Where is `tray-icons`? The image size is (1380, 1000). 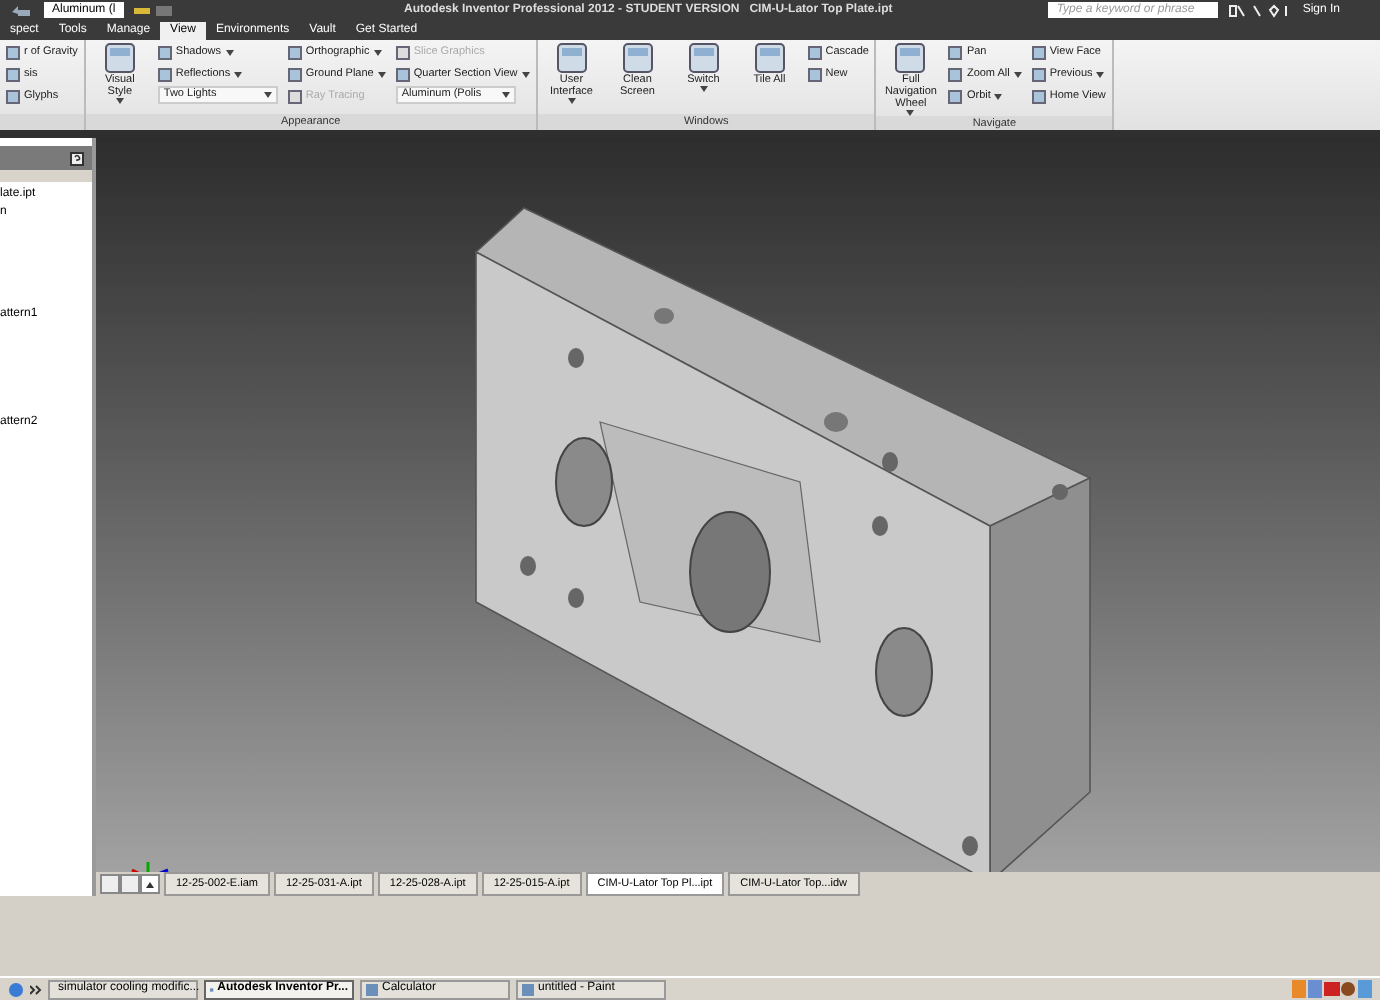
tray-icons is located at coordinates (1332, 989).